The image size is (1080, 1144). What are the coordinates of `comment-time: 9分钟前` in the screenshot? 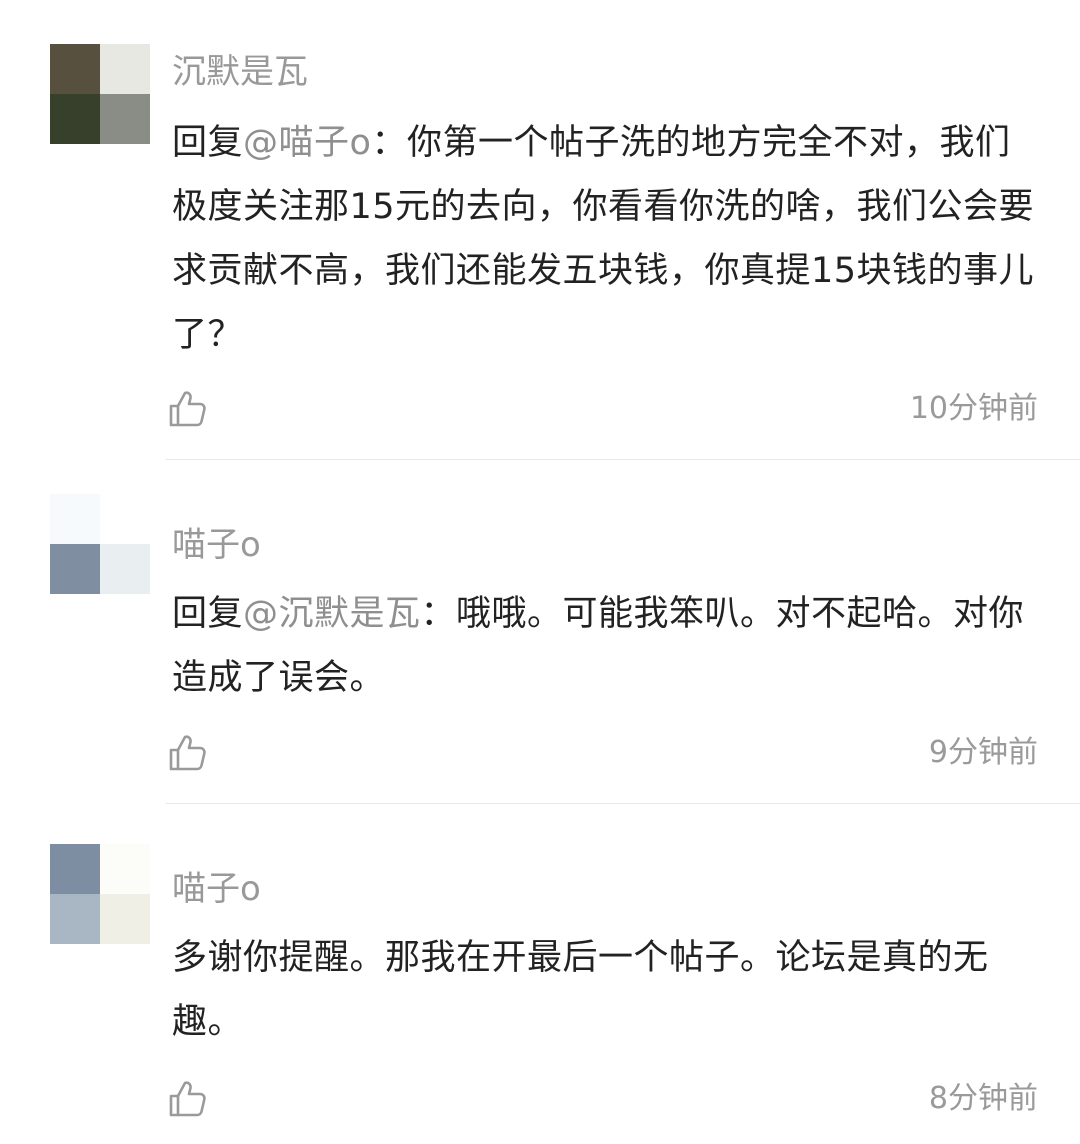 It's located at (983, 752).